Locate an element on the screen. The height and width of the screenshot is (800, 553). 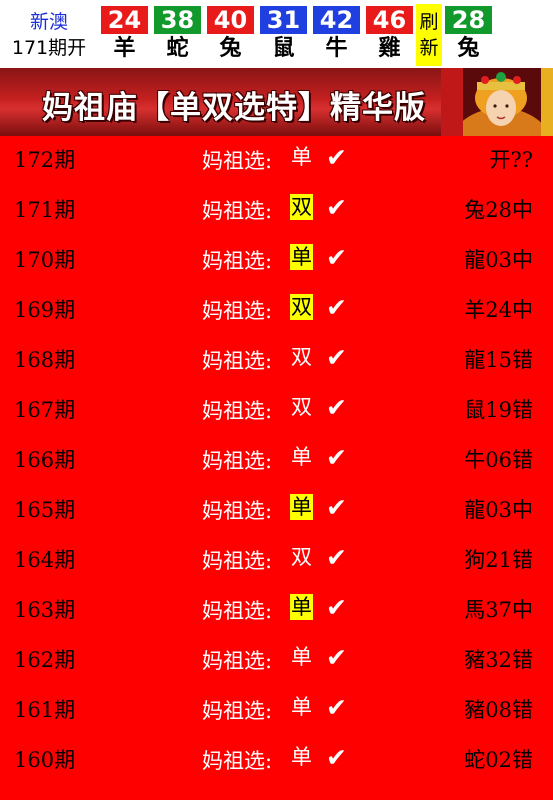
list-row: 166期 妈祖选: 单 ✔ 牛06错 is located at coordinates (276, 461).